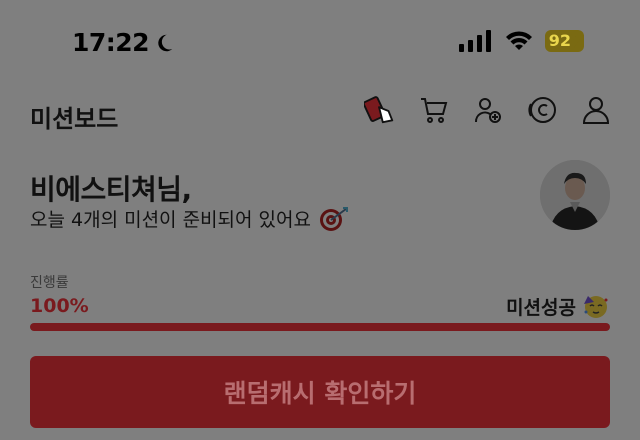  I want to click on charging-bolt-icon, so click(576, 41).